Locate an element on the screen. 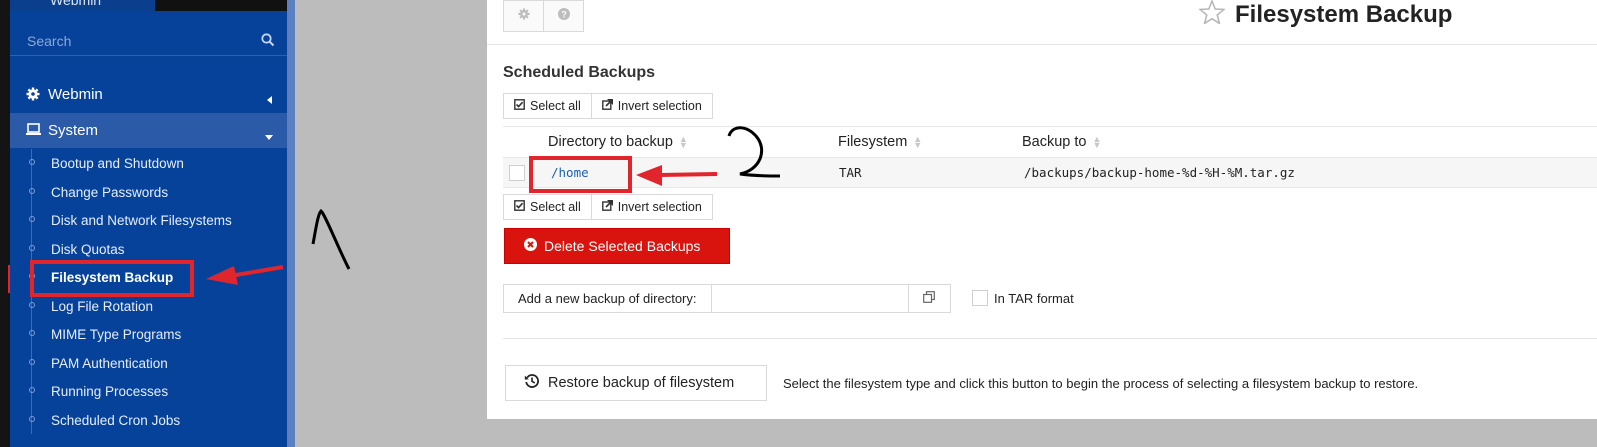 The image size is (1597, 447). add-directory-field is located at coordinates (810, 298).